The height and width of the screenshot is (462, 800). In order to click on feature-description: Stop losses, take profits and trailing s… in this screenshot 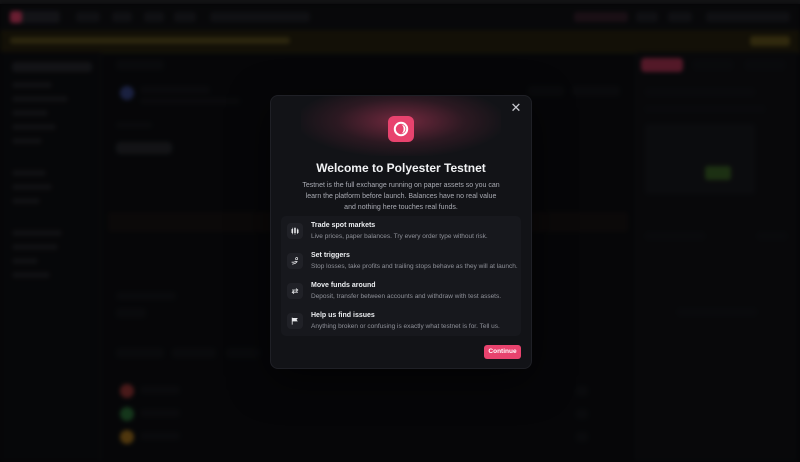, I will do `click(414, 266)`.